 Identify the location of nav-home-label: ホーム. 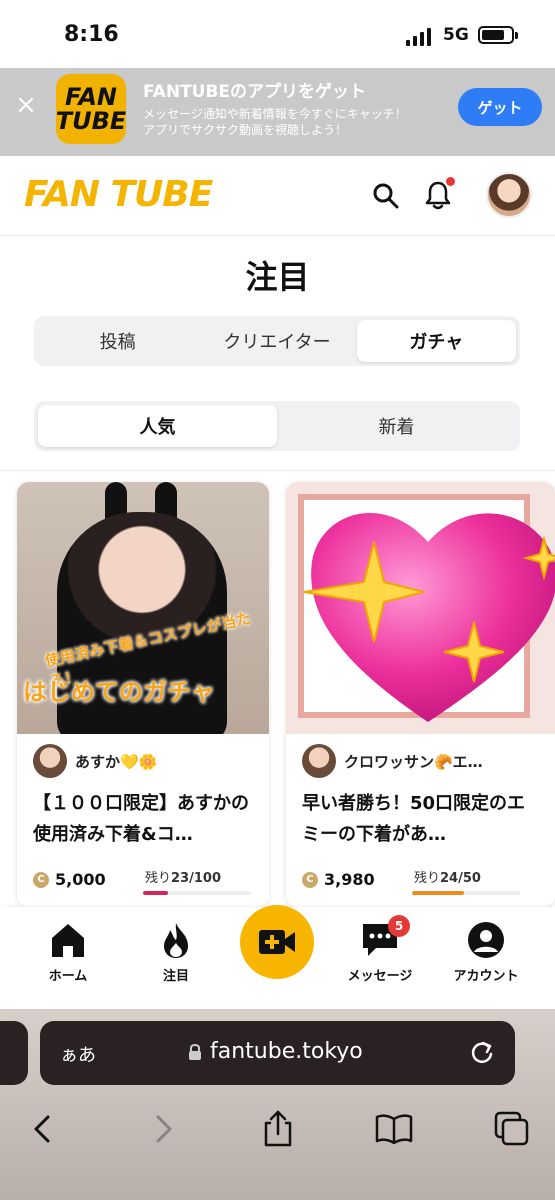
(68, 976).